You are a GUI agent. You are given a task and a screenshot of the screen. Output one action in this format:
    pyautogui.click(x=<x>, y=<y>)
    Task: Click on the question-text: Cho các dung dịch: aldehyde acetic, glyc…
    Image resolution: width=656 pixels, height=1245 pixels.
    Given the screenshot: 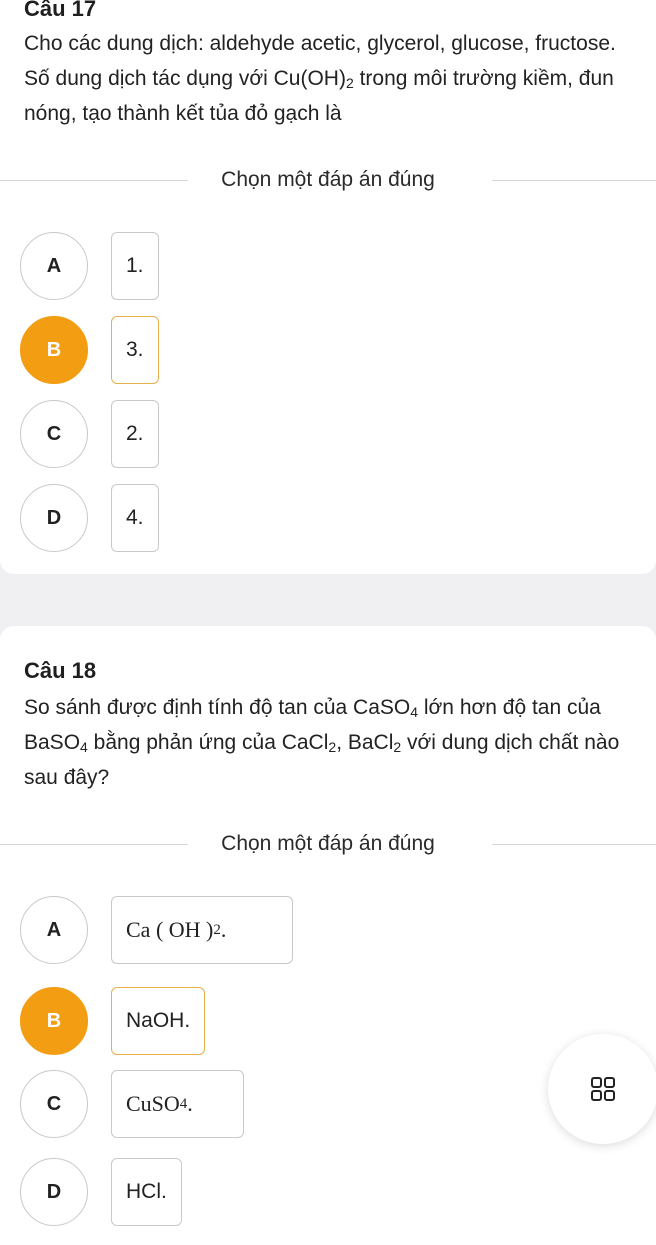 What is the action you would take?
    pyautogui.click(x=320, y=78)
    